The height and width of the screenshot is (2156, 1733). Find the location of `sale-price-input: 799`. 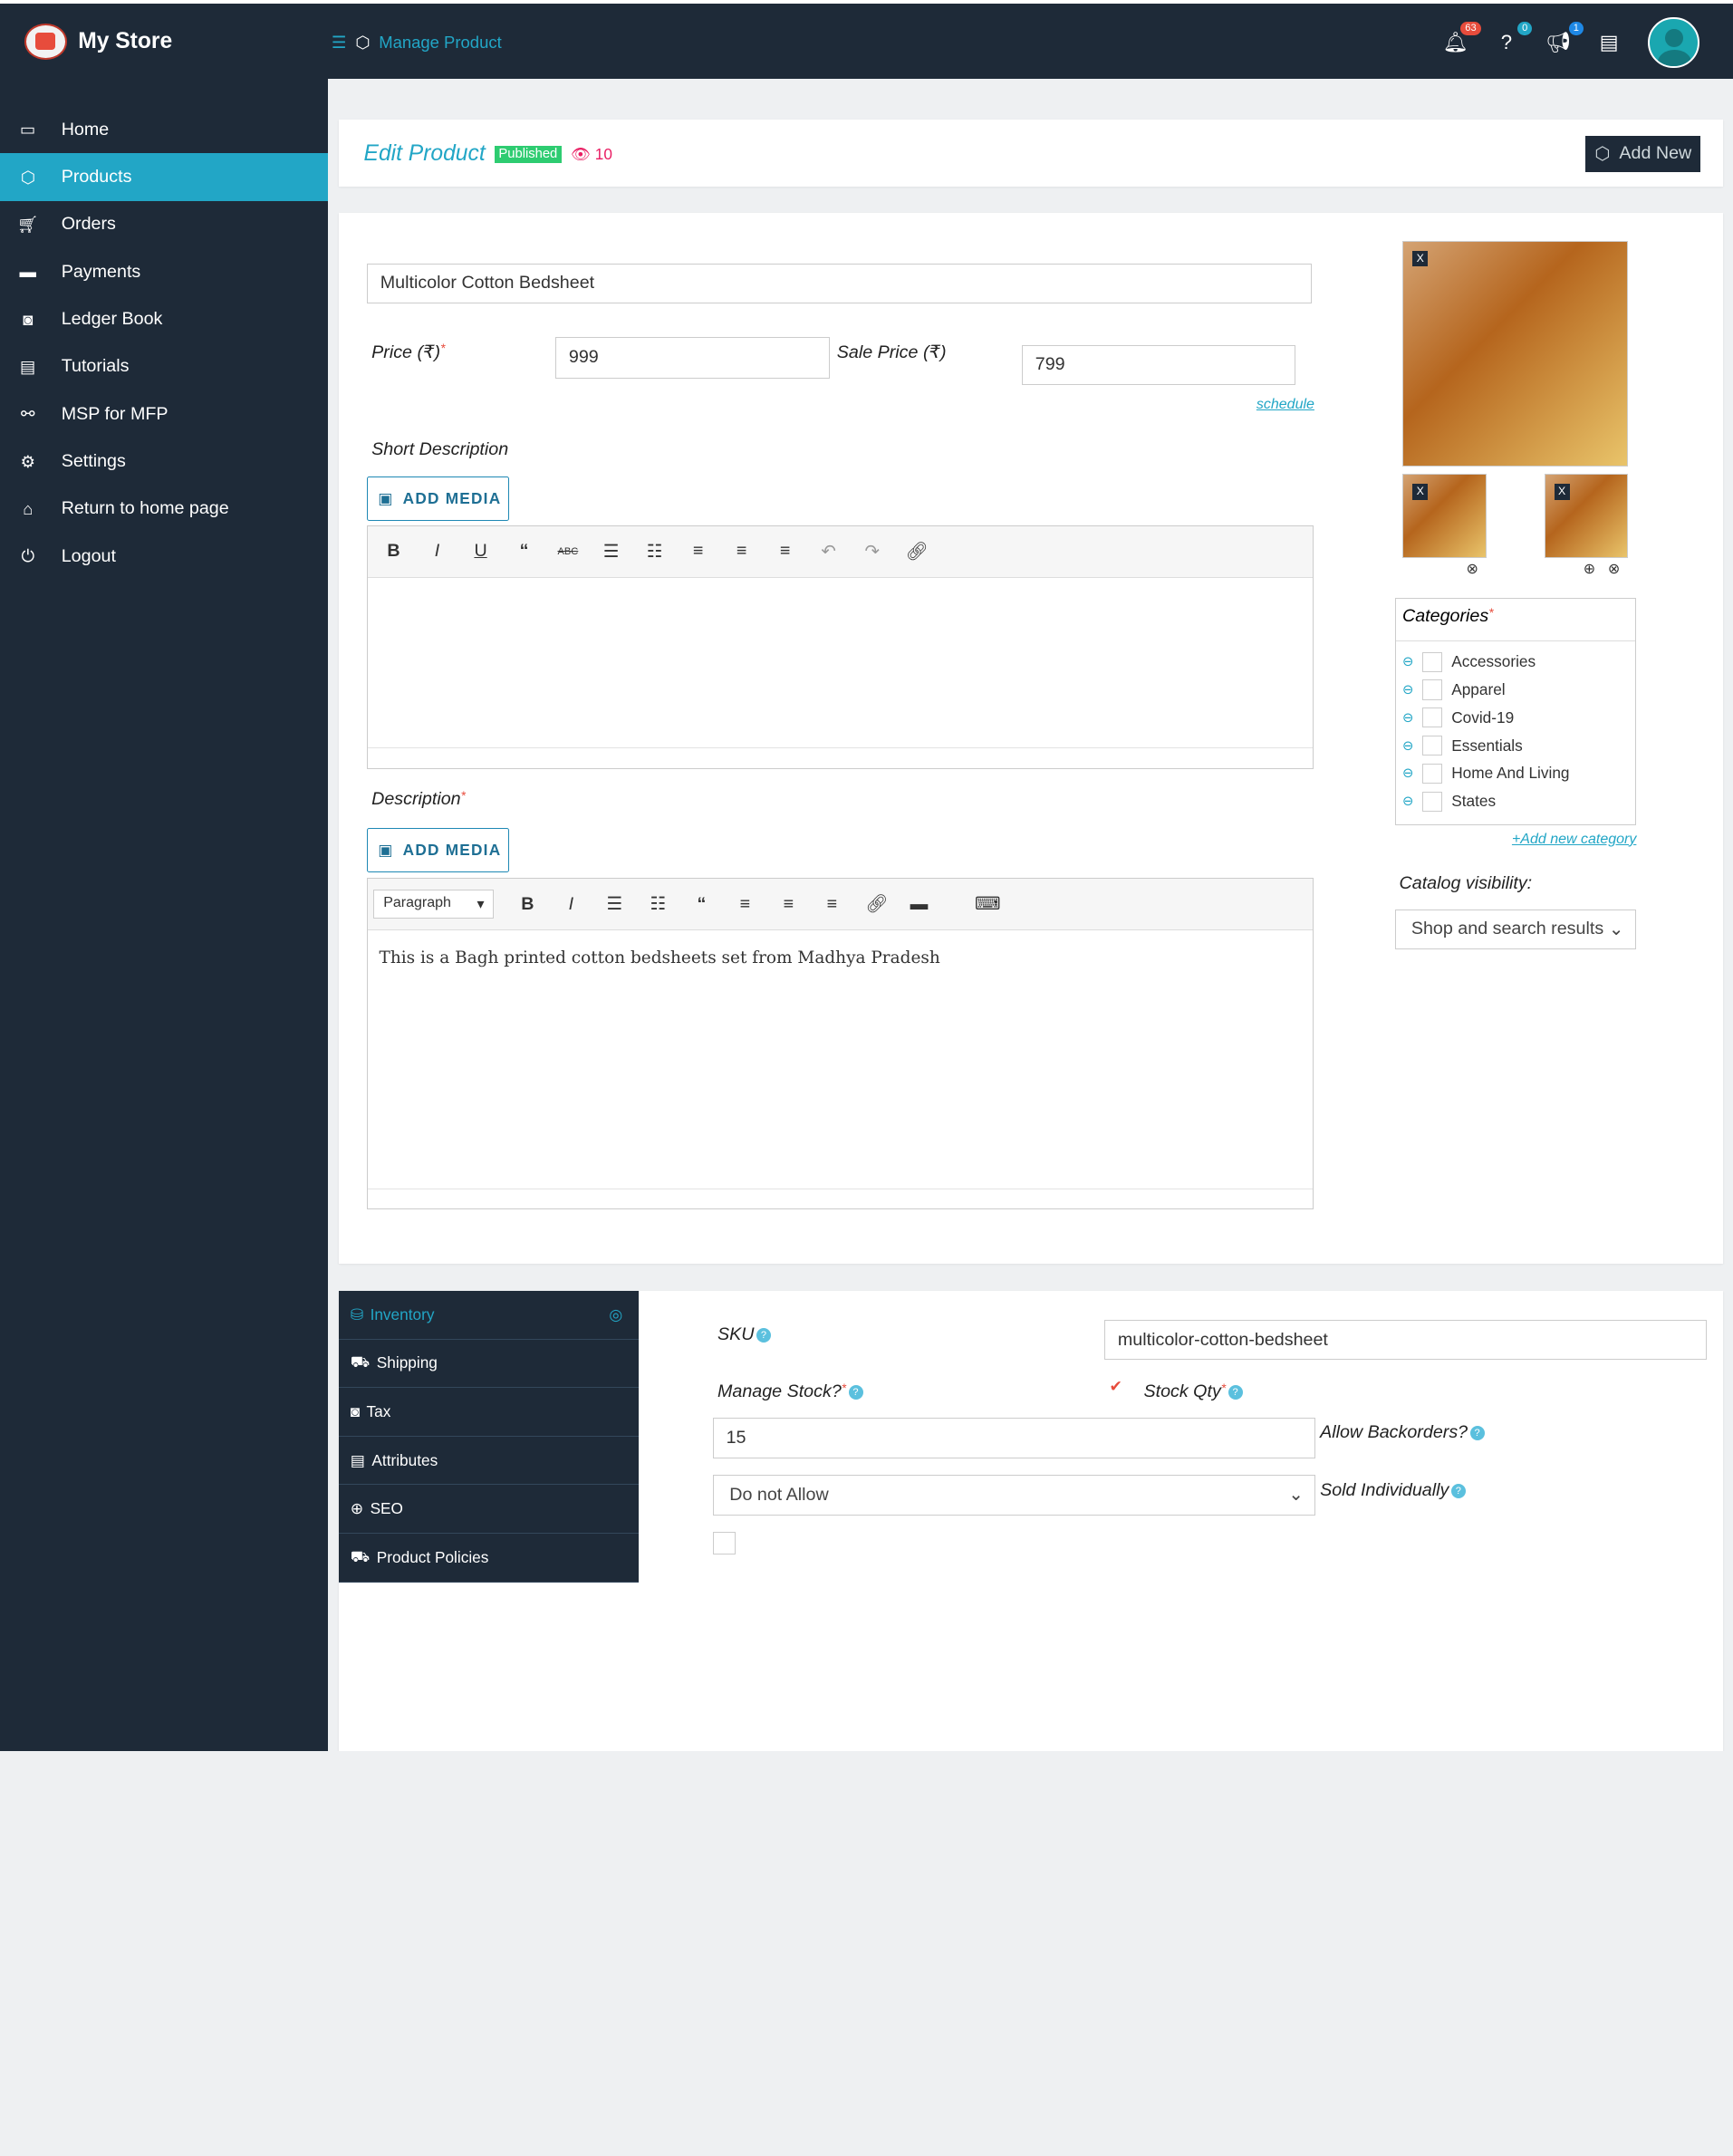

sale-price-input: 799 is located at coordinates (1158, 364).